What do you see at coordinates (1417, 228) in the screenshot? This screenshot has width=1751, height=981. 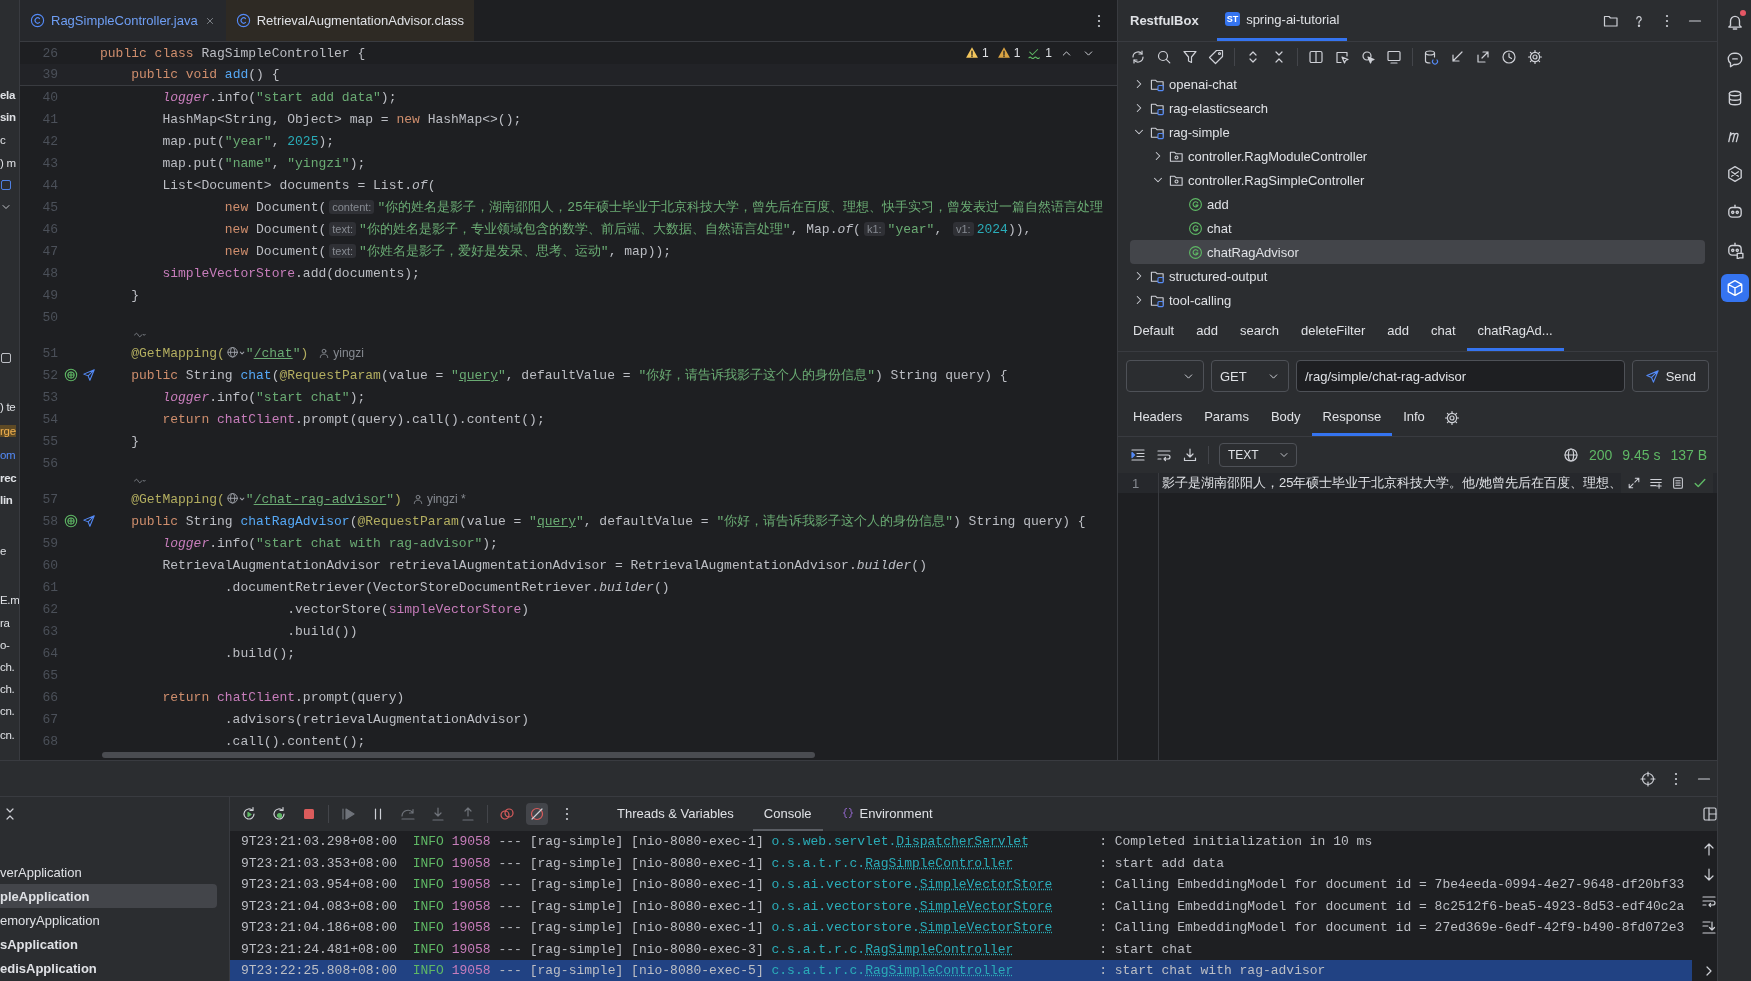 I see `tree-item: chat` at bounding box center [1417, 228].